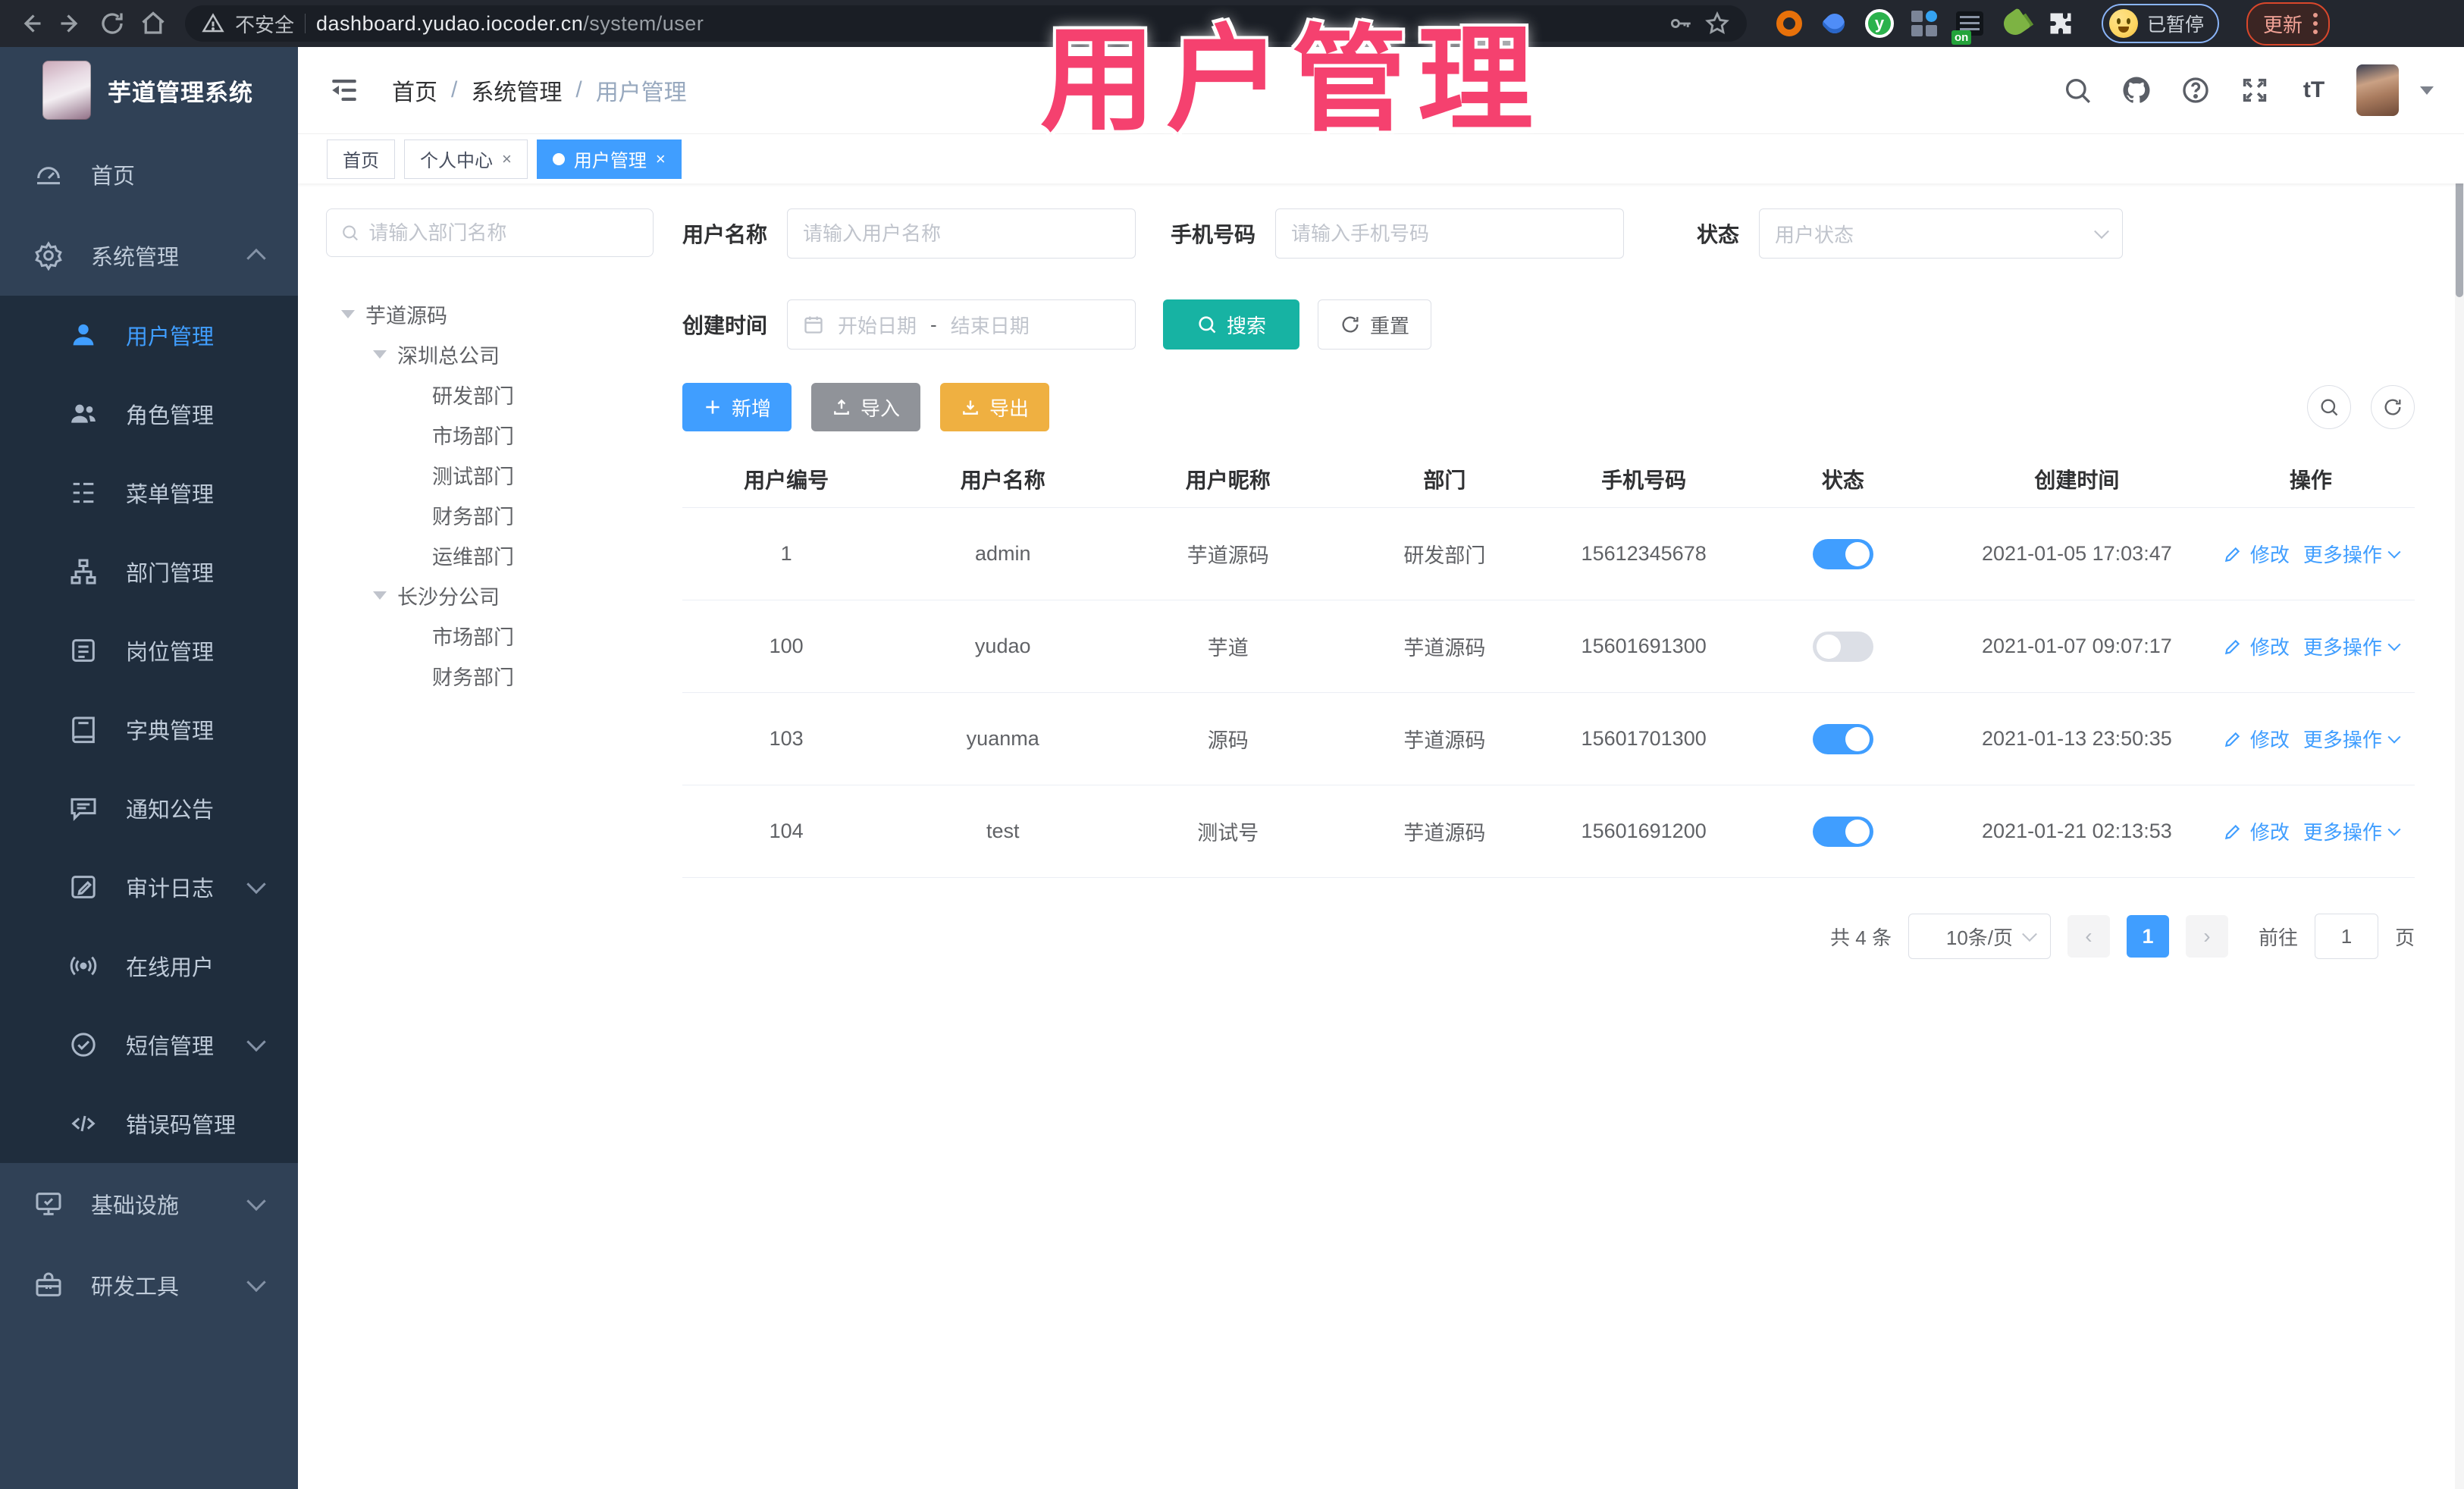 The width and height of the screenshot is (2464, 1489). Describe the element at coordinates (2196, 90) in the screenshot. I see `help-icon` at that location.